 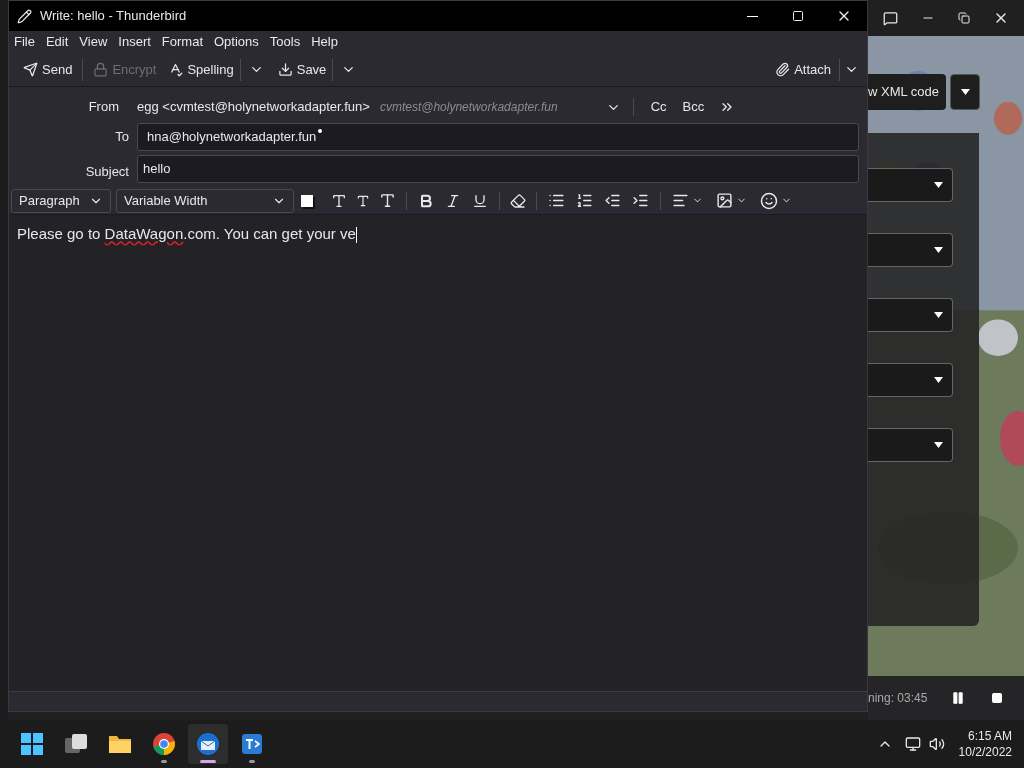 I want to click on eraser-icon, so click(x=518, y=200).